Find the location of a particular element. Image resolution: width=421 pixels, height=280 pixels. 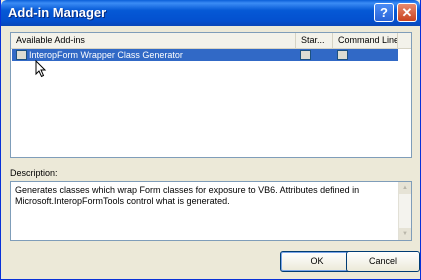

loaded-checkbox is located at coordinates (21, 55).